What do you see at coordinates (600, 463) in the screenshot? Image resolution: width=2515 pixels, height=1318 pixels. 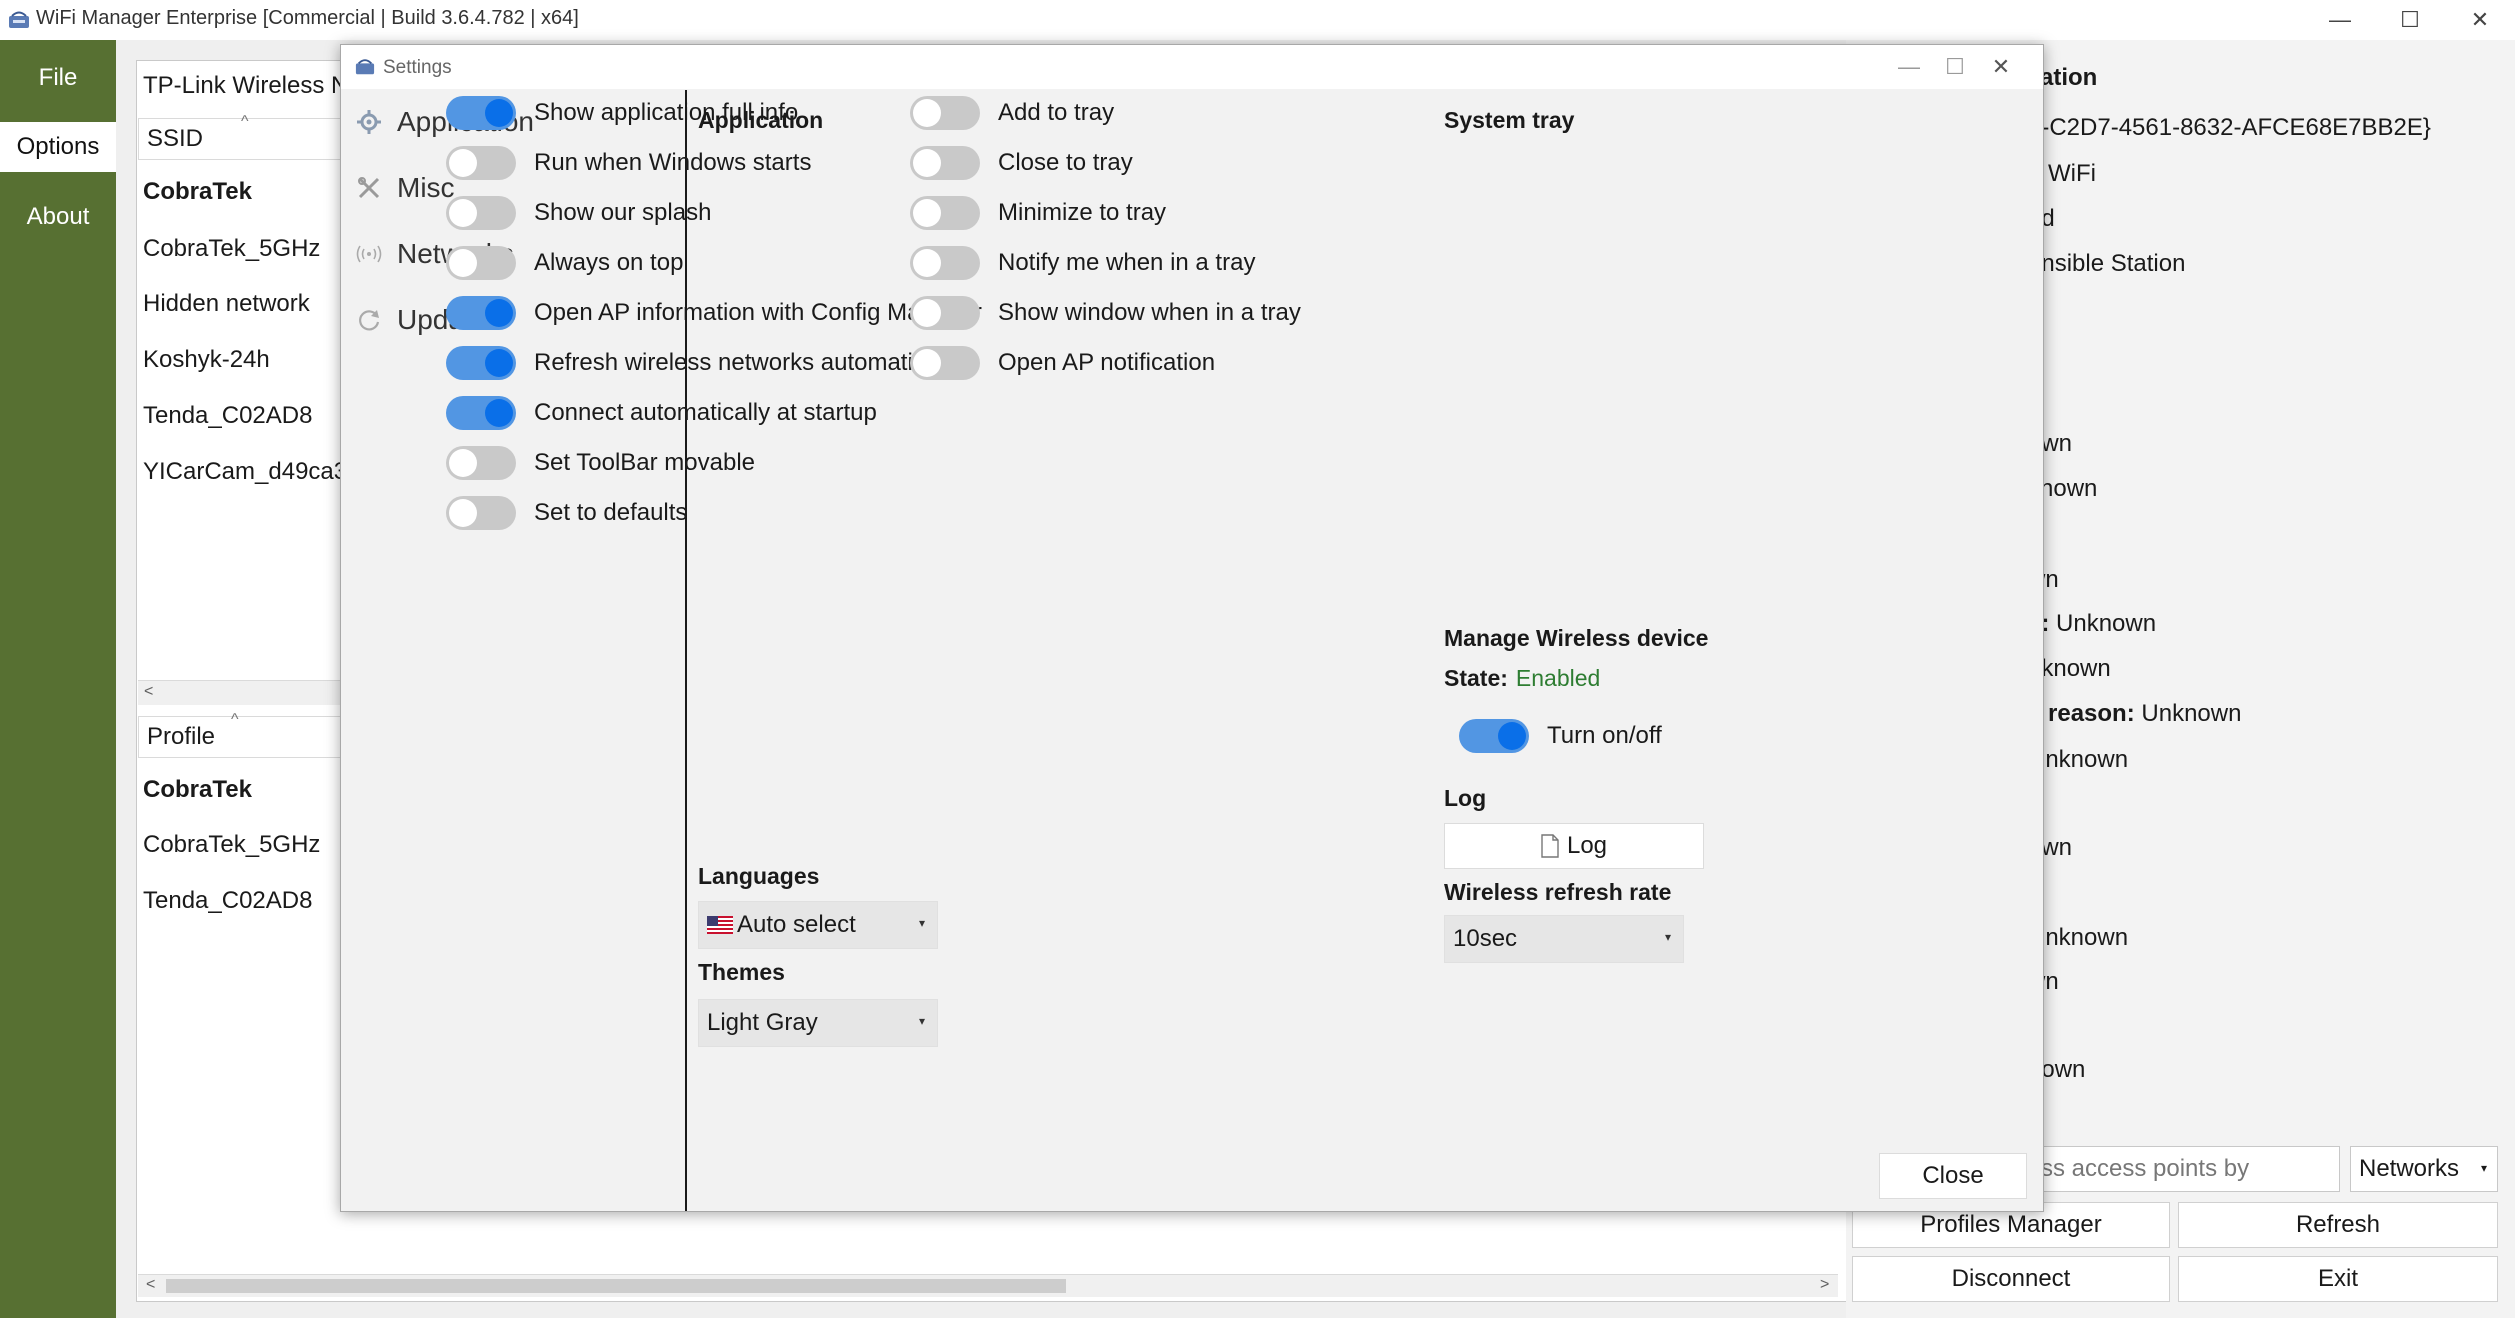 I see `app-setting-toggle-row: Set ToolBar movable` at bounding box center [600, 463].